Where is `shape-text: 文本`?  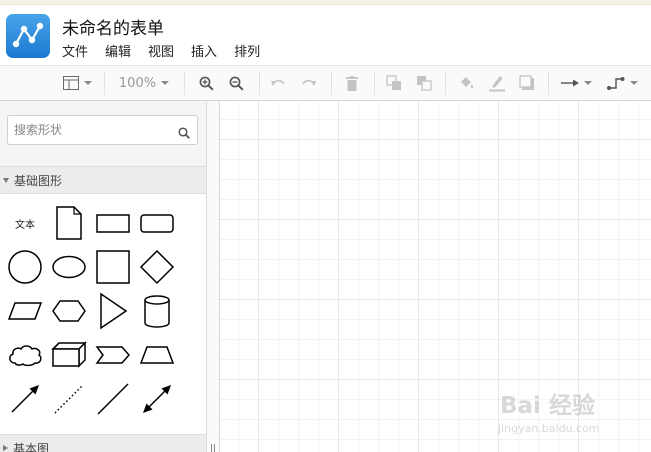
shape-text: 文本 is located at coordinates (25, 223).